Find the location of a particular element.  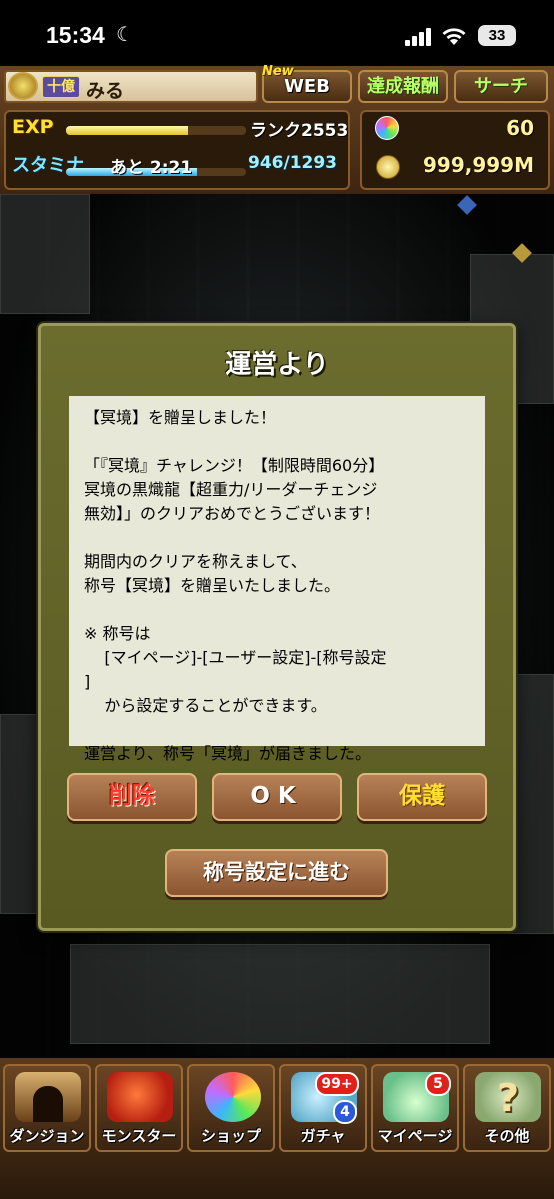

wifi-icon is located at coordinates (454, 36).